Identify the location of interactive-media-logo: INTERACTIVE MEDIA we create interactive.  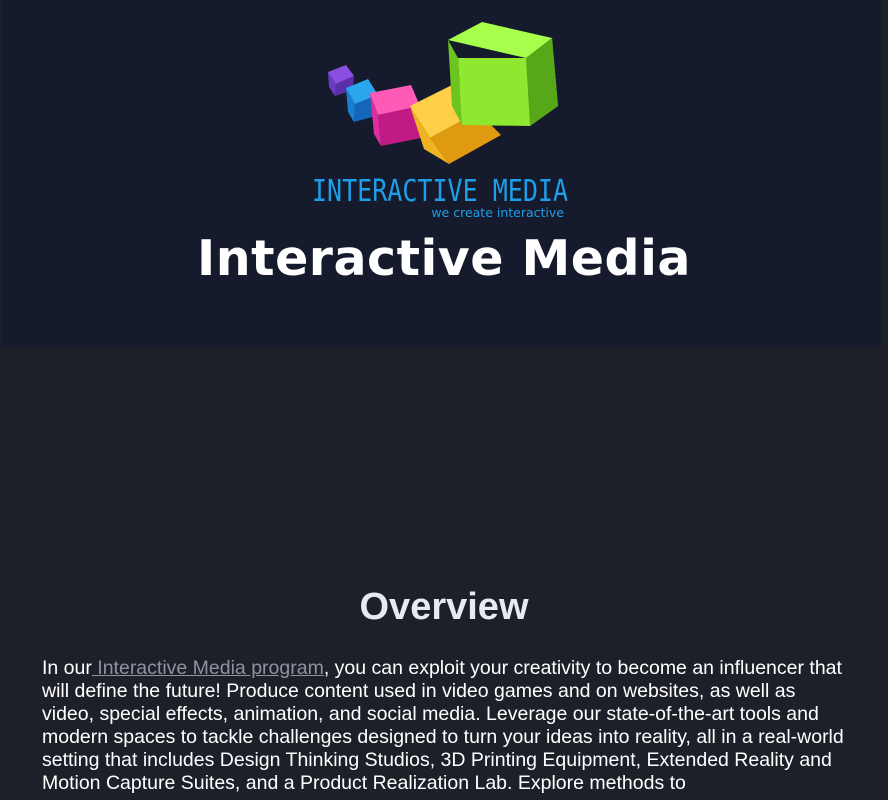
(440, 120).